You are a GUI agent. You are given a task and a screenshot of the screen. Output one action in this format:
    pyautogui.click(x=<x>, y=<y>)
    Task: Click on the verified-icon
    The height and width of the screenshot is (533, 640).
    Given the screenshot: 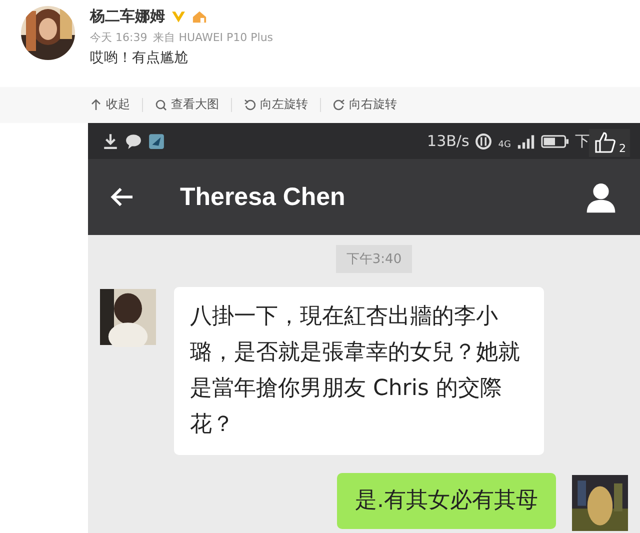 What is the action you would take?
    pyautogui.click(x=178, y=17)
    